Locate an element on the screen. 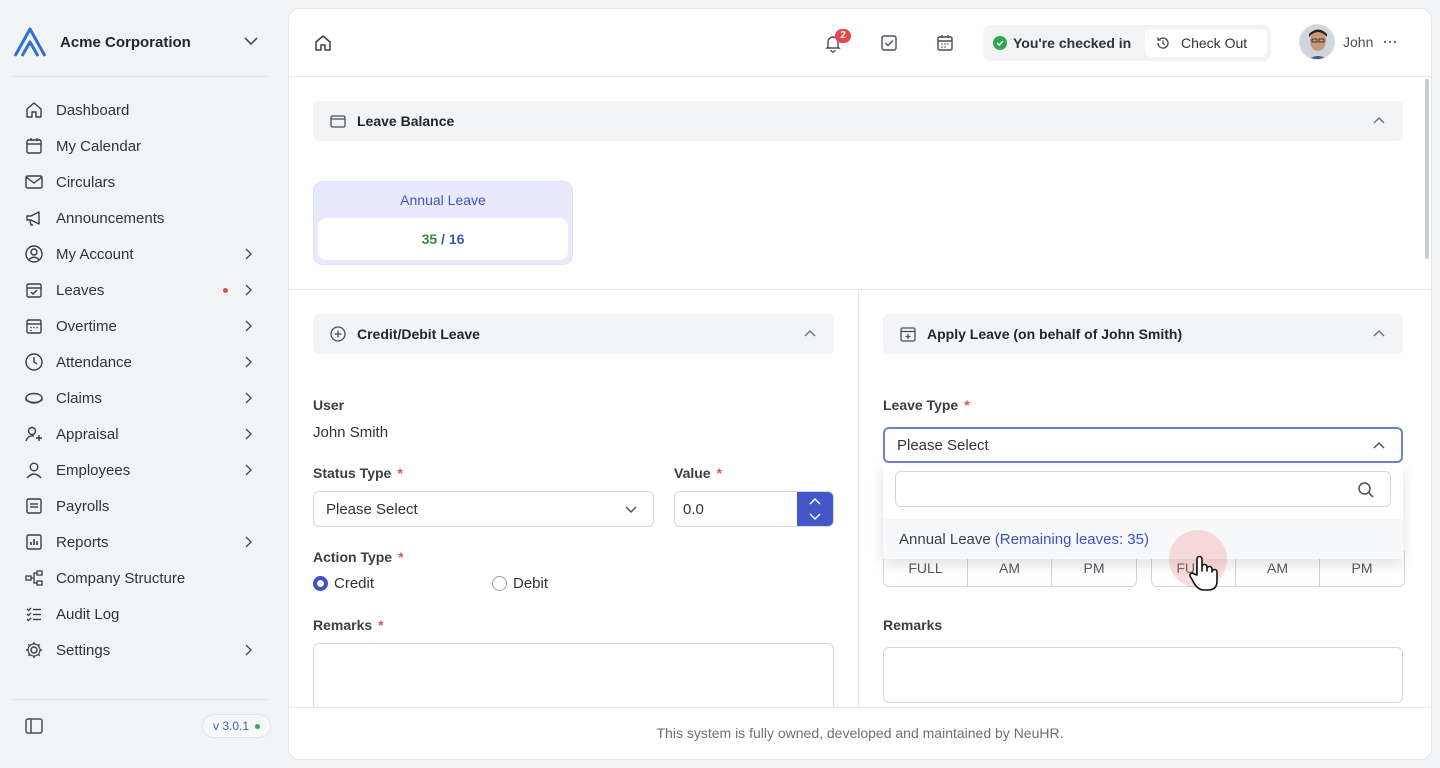 This screenshot has width=1440, height=768. sidebar-item-reports: Reports is located at coordinates (140, 542).